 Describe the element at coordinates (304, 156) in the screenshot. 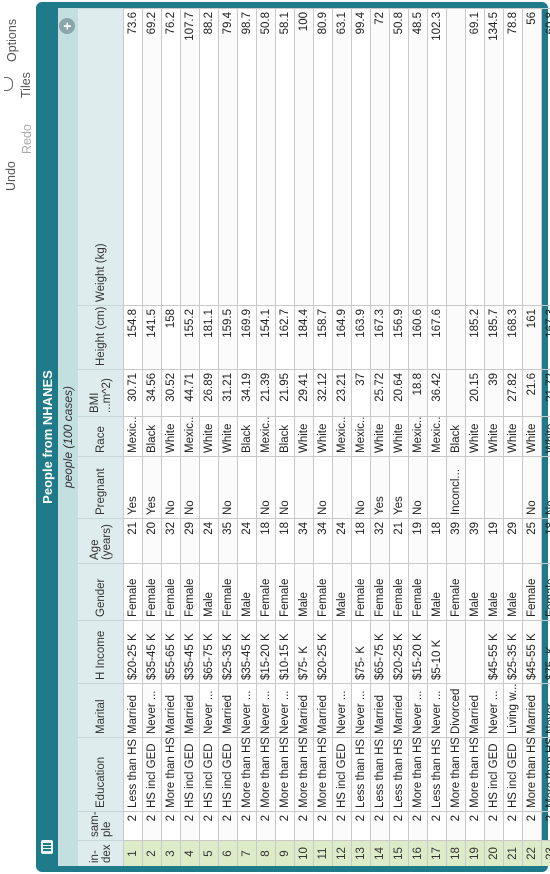

I see `table-cell: 100` at that location.